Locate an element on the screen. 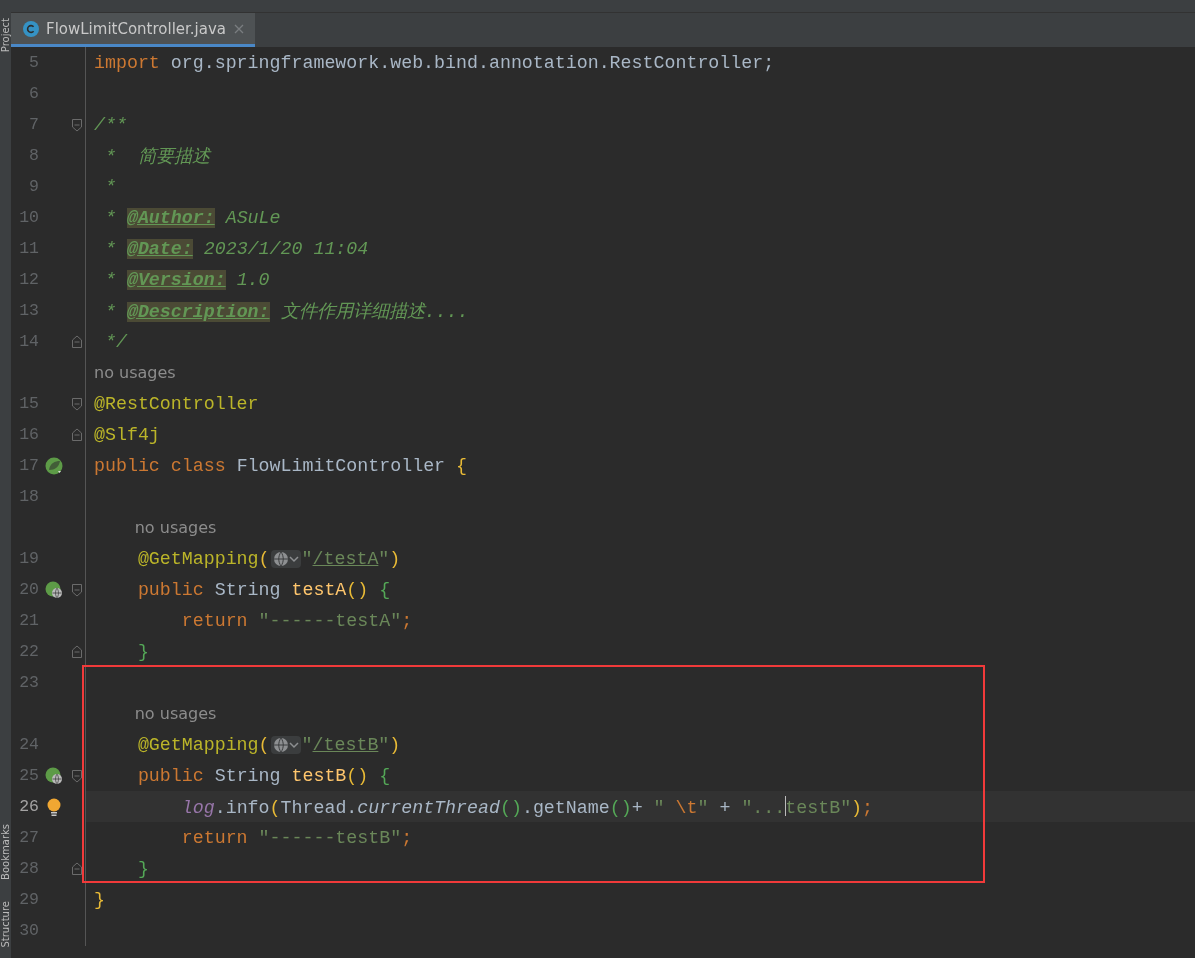  line-number: 17 is located at coordinates (28, 465).